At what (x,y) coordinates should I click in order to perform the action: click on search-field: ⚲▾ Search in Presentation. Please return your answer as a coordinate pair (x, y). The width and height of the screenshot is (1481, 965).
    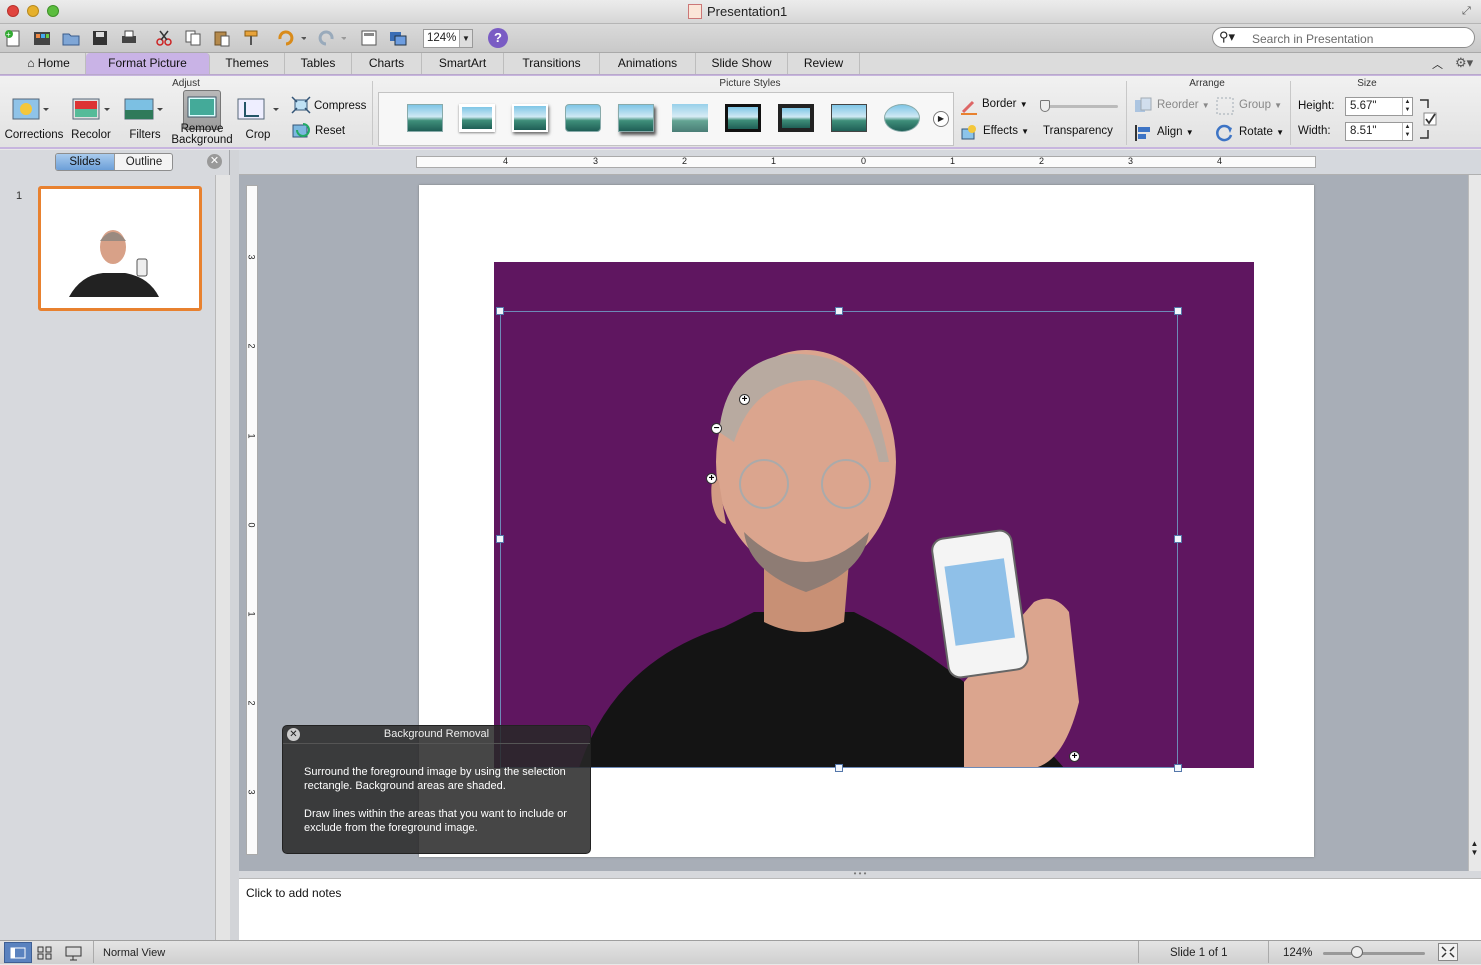
    Looking at the image, I should click on (1343, 37).